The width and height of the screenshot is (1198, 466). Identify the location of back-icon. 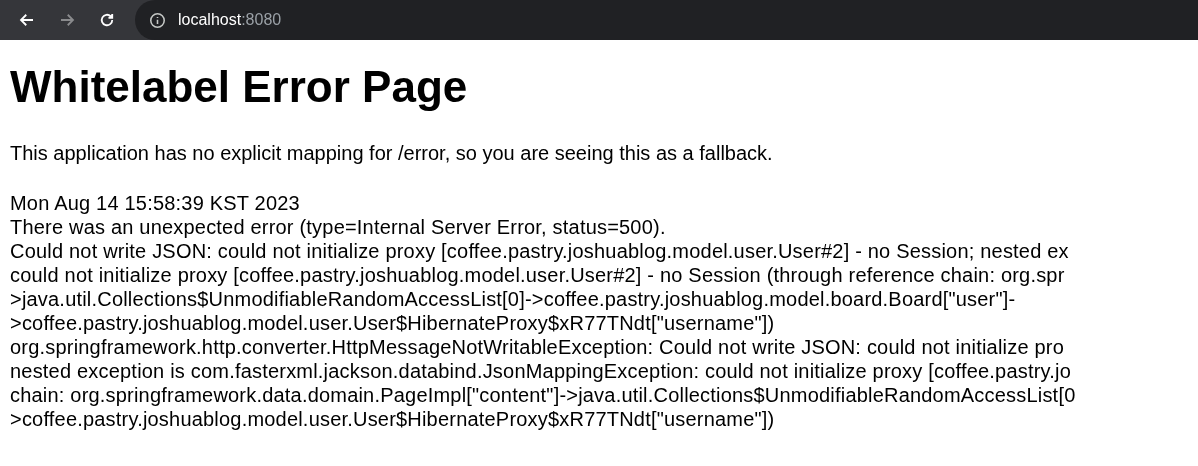
(27, 20).